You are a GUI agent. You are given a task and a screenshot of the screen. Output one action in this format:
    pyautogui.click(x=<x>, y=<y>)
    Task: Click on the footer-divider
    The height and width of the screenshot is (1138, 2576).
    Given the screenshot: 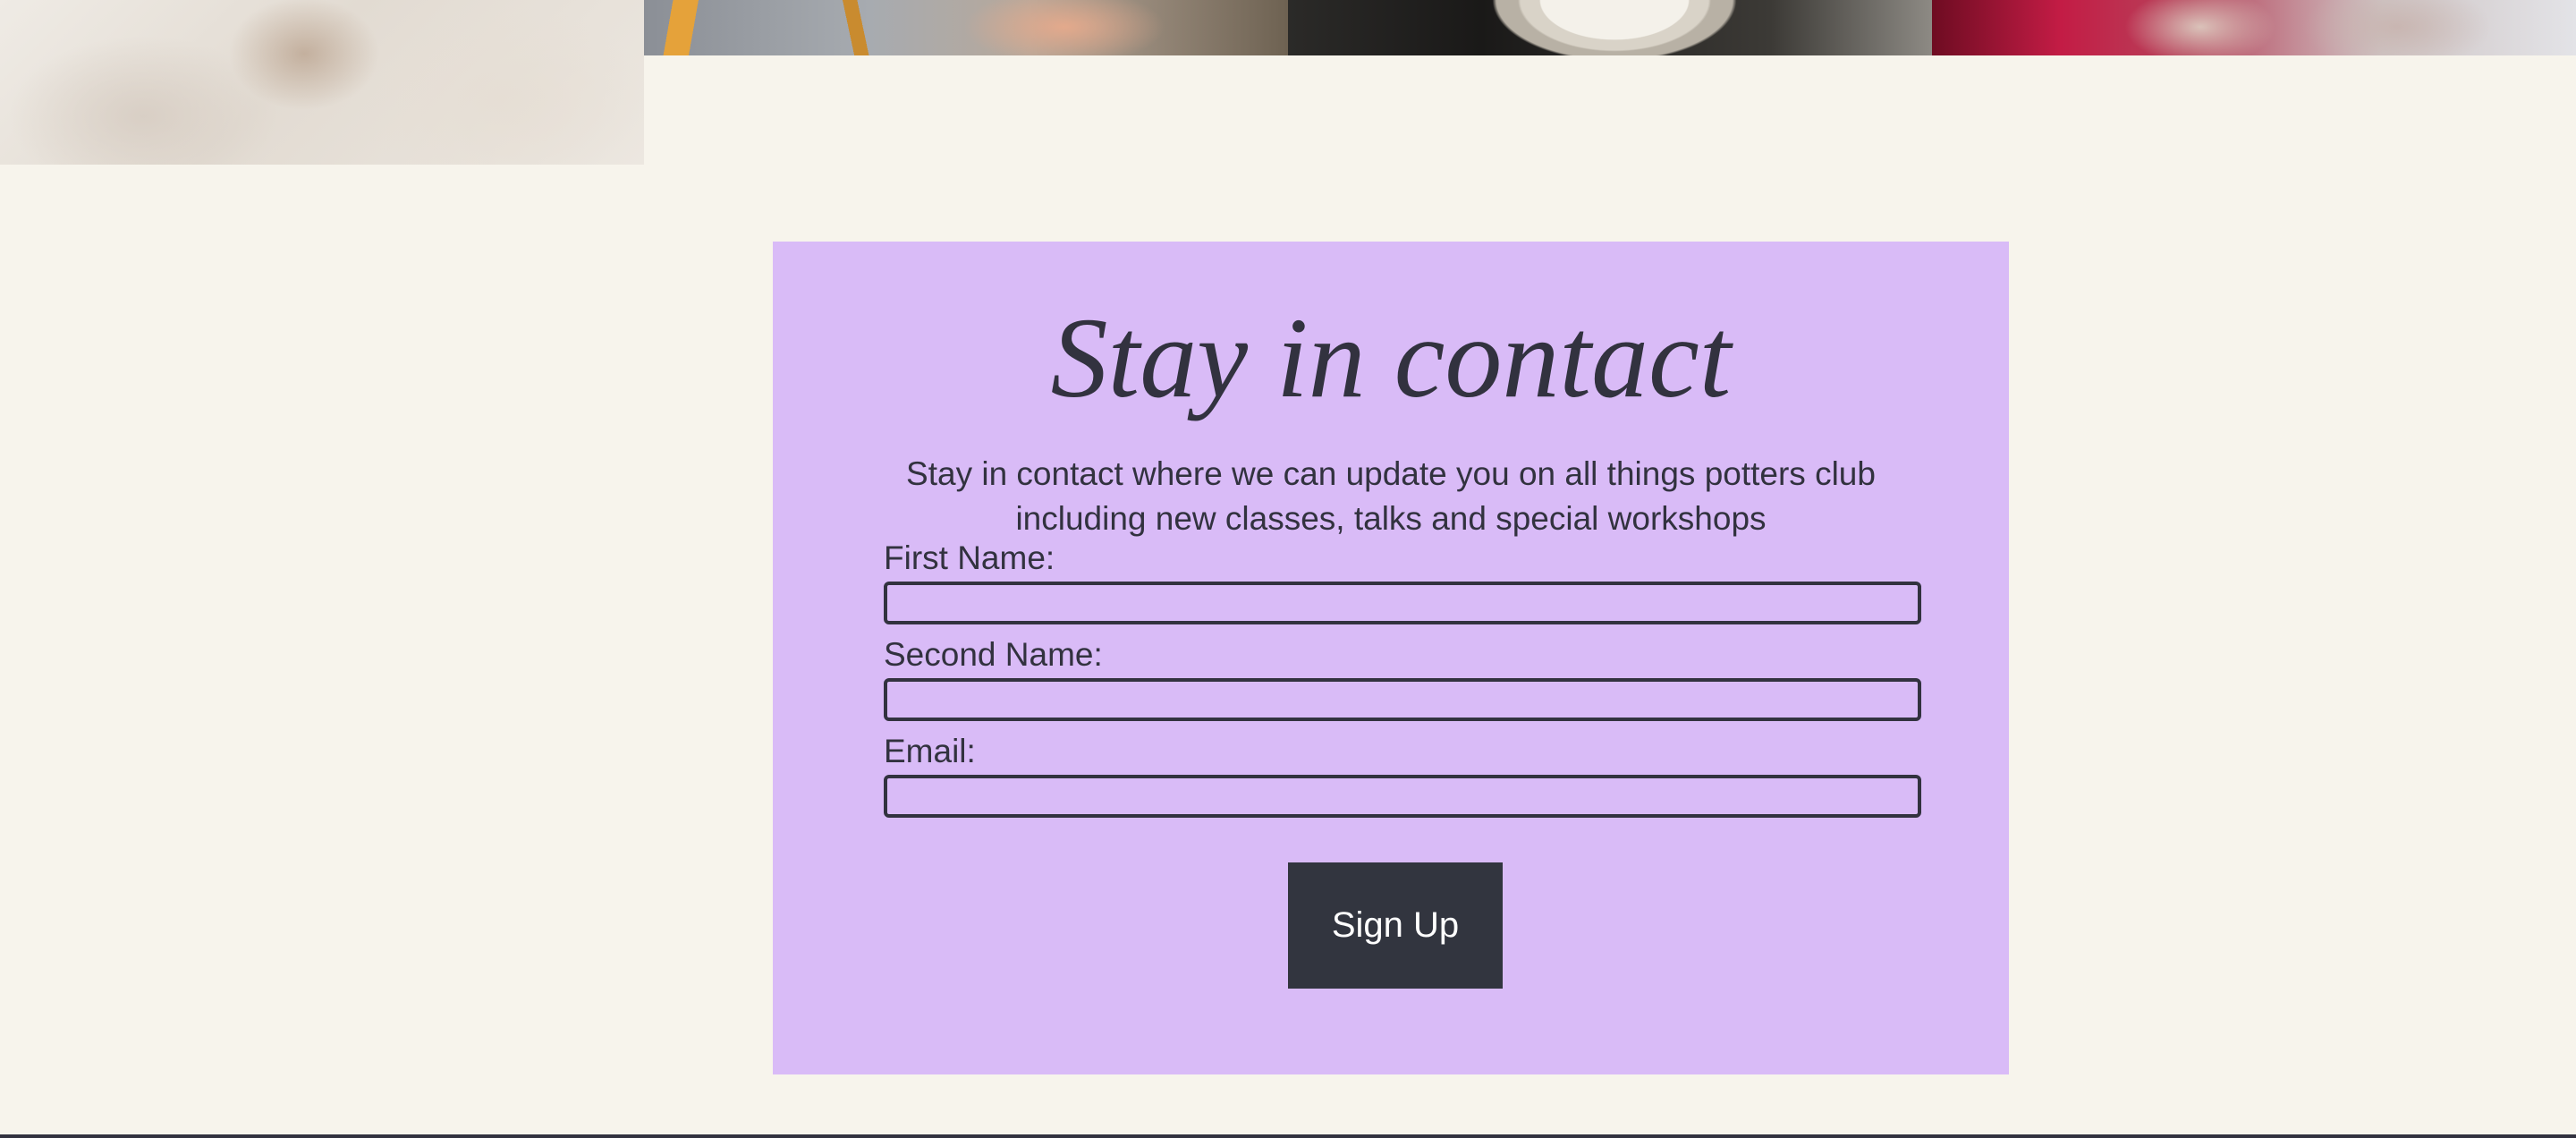 What is the action you would take?
    pyautogui.click(x=1288, y=1136)
    